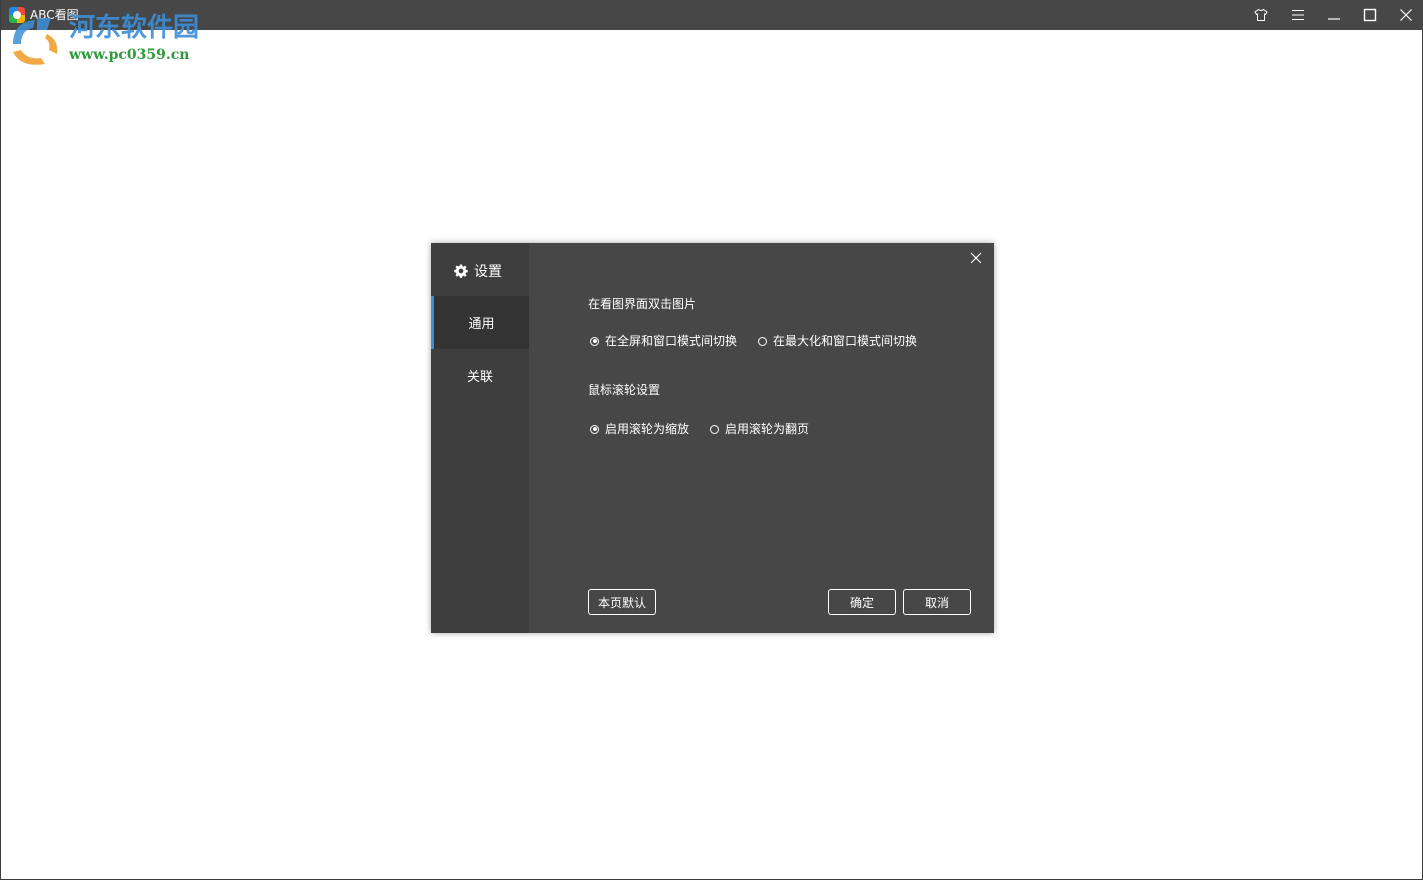  I want to click on dialog-title: 设置, so click(478, 271).